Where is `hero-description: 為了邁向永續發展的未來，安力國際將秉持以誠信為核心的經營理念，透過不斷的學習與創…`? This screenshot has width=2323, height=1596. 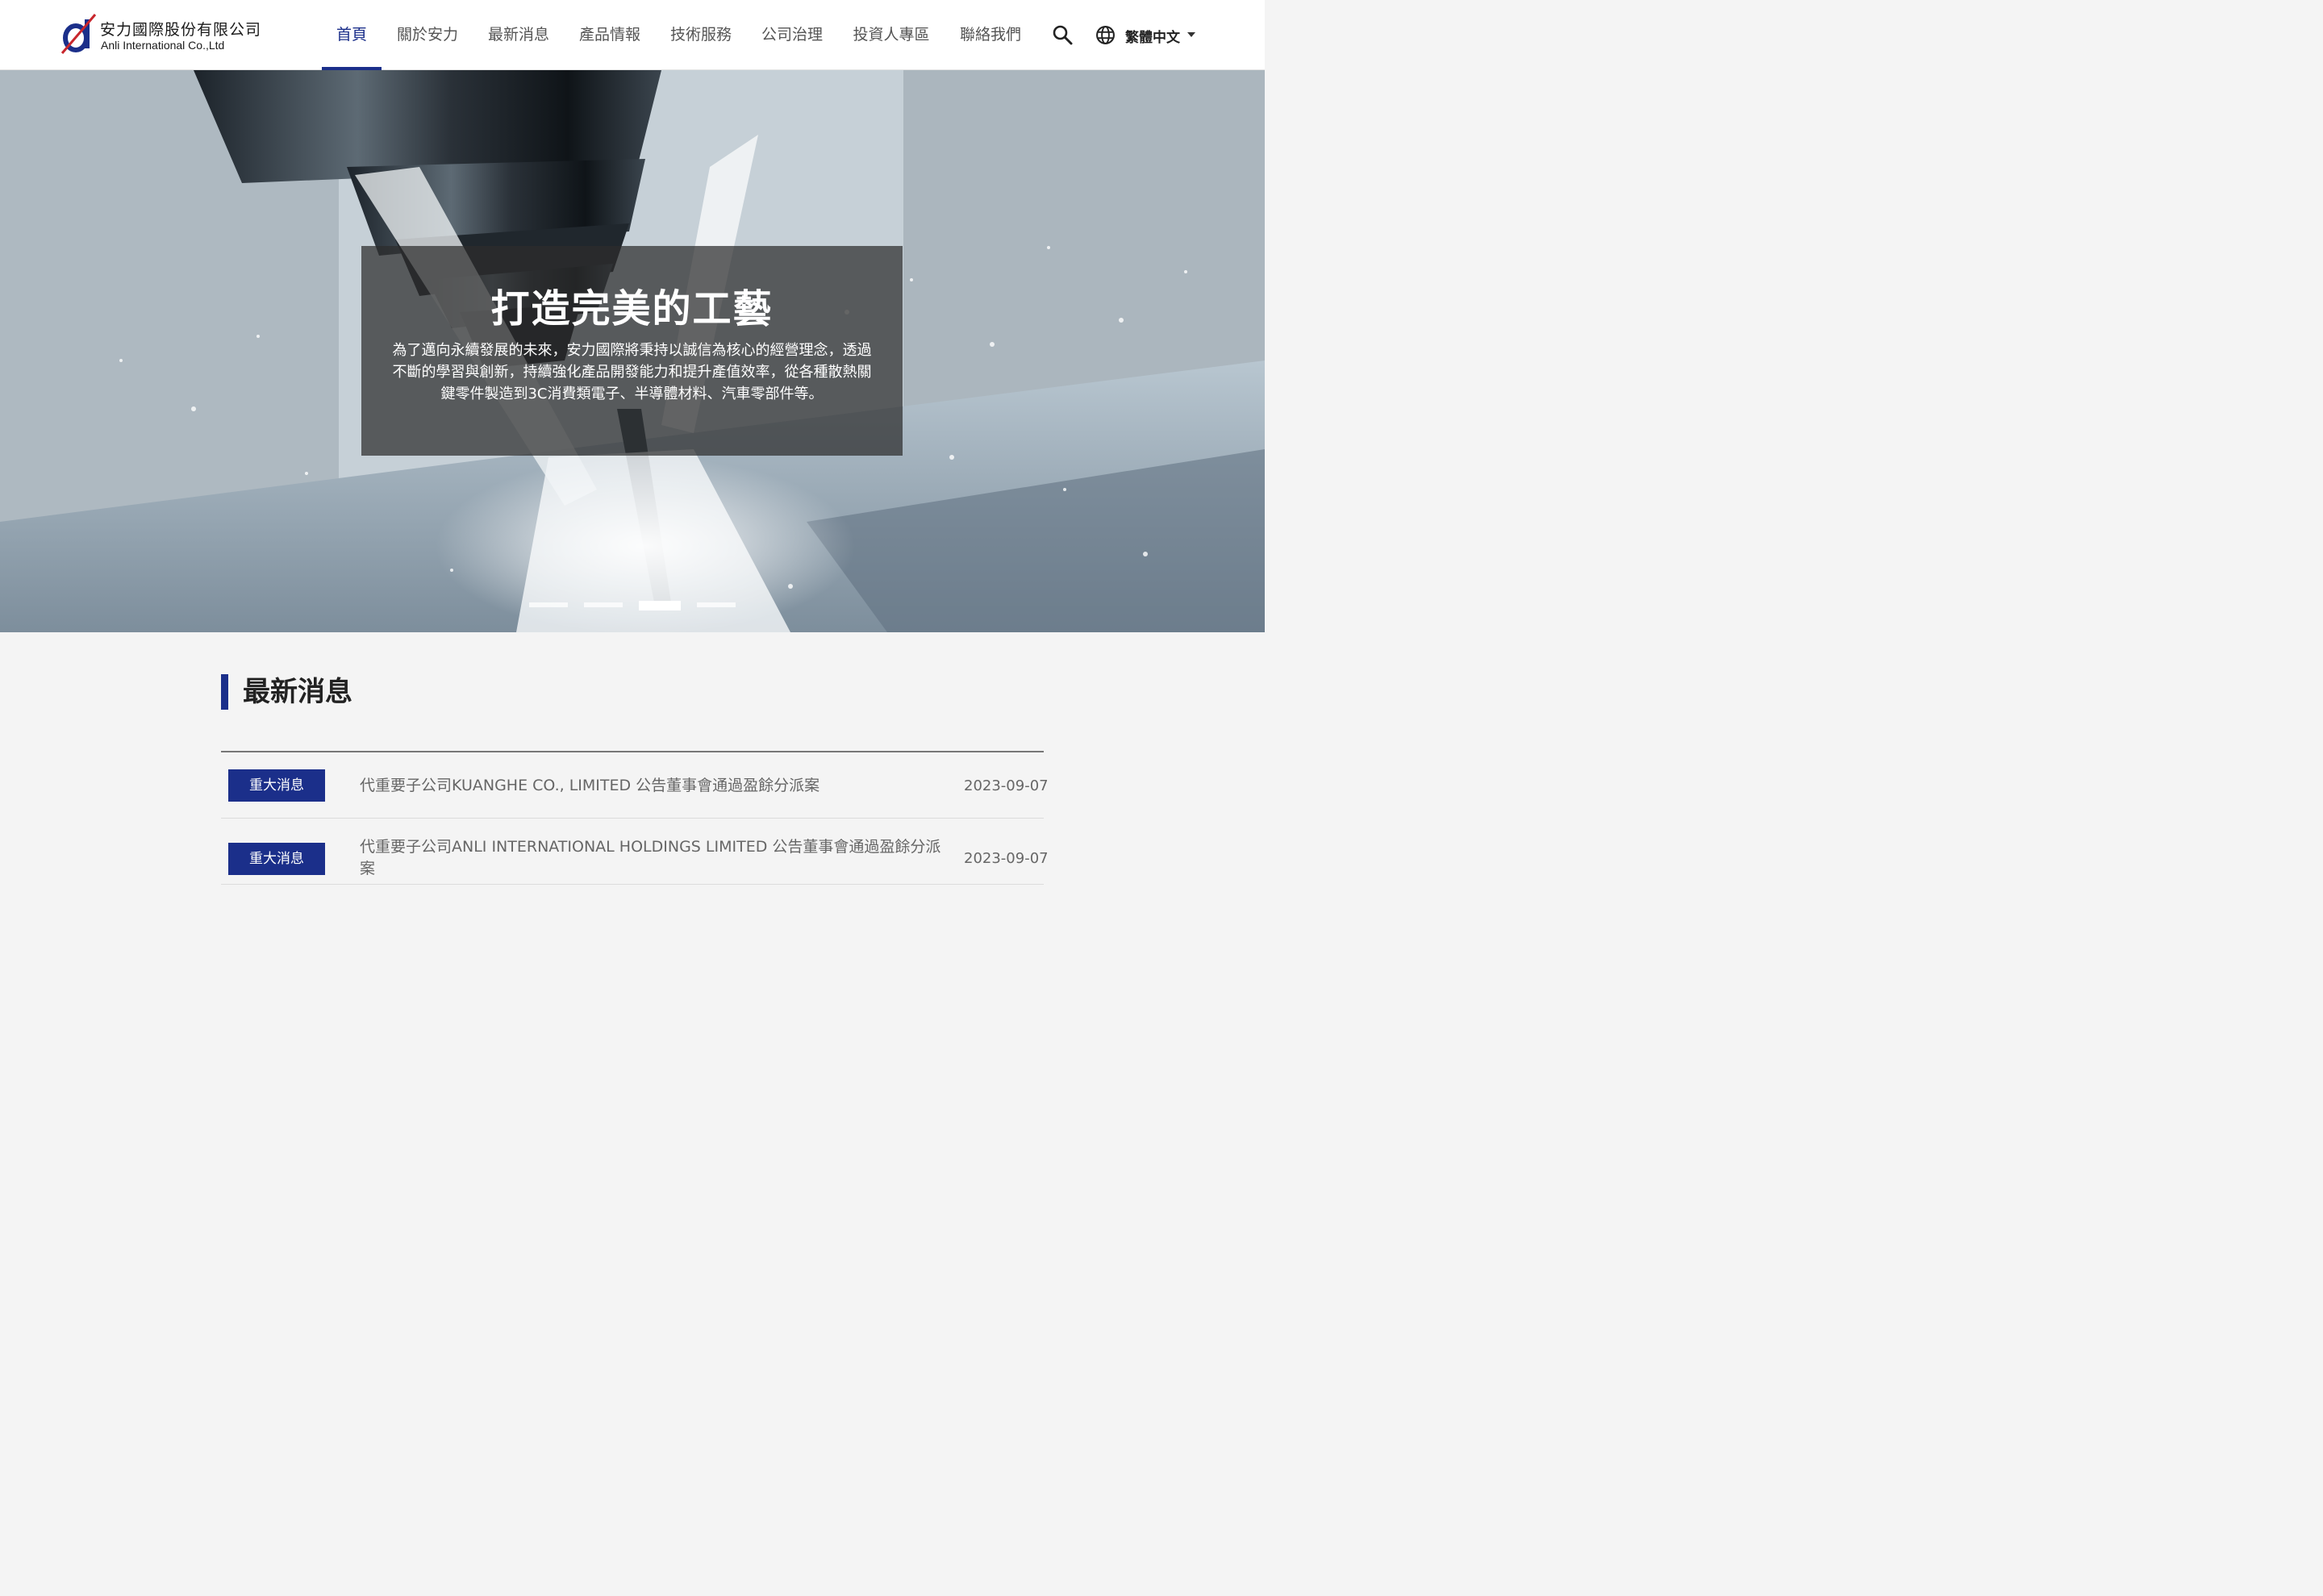
hero-description: 為了邁向永續發展的未來，安力國際將秉持以誠信為核心的經營理念，透過不斷的學習與創… is located at coordinates (632, 372).